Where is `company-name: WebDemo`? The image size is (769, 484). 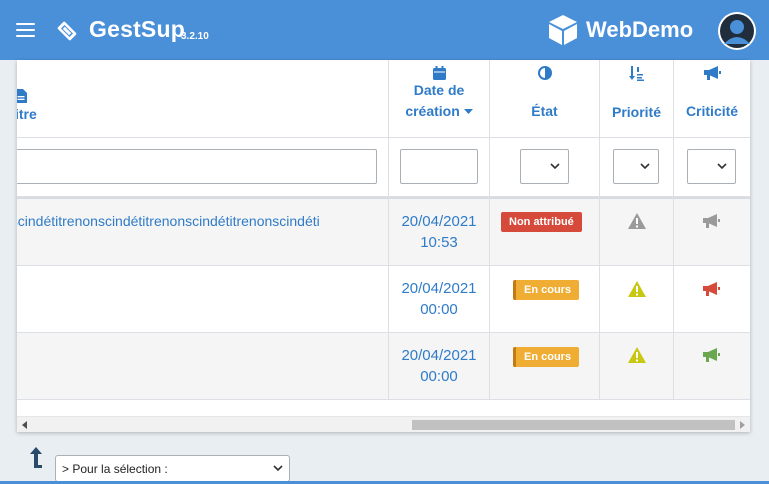
company-name: WebDemo is located at coordinates (640, 29).